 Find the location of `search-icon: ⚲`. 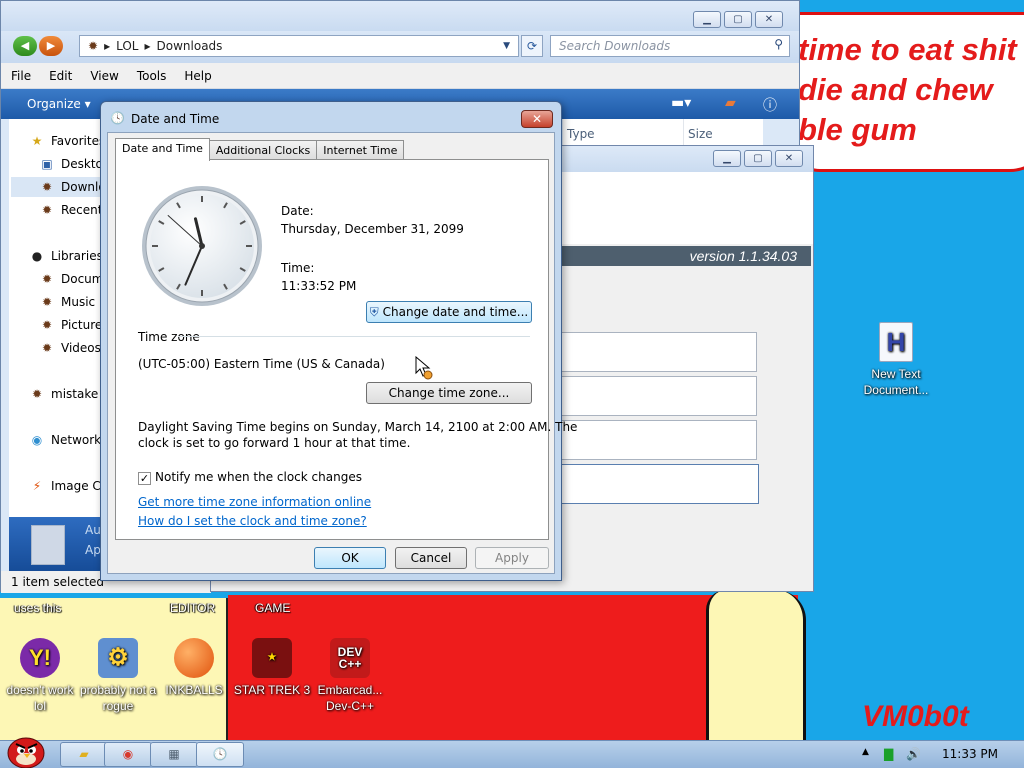

search-icon: ⚲ is located at coordinates (778, 44).